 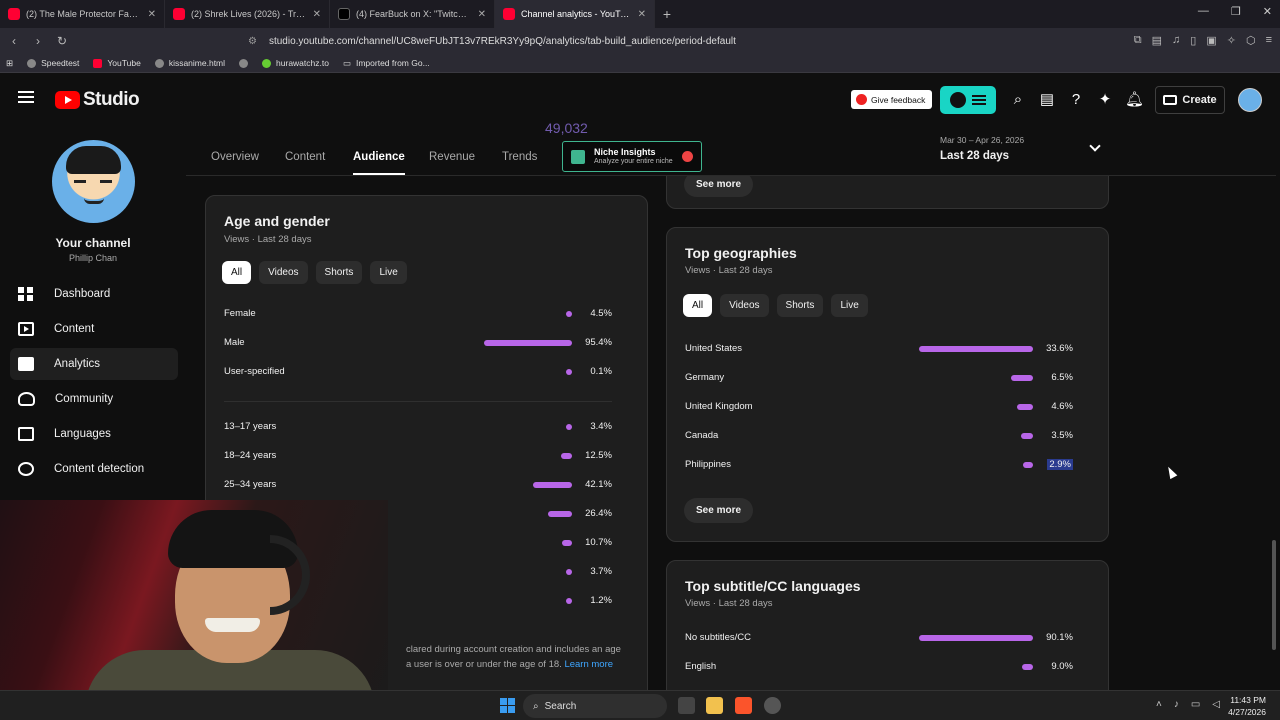 I want to click on row-label: English, so click(x=701, y=666).